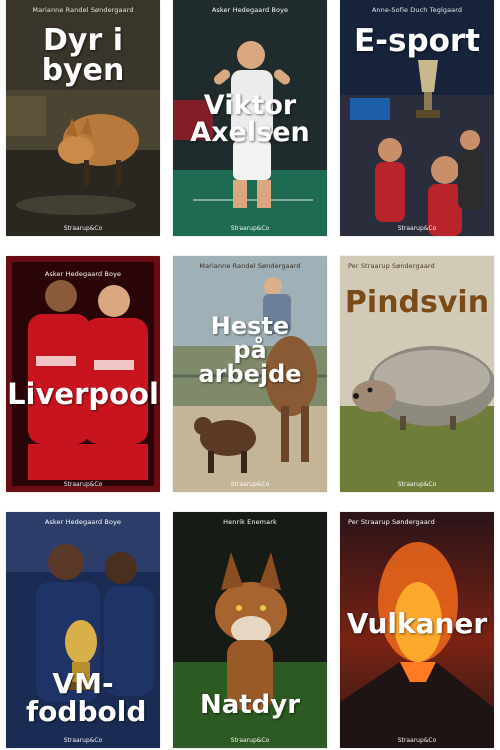 Image resolution: width=500 pixels, height=750 pixels. What do you see at coordinates (250, 630) in the screenshot?
I see `book-cover-natdyr: Henrik Enemark Natdyr Straarup&Co` at bounding box center [250, 630].